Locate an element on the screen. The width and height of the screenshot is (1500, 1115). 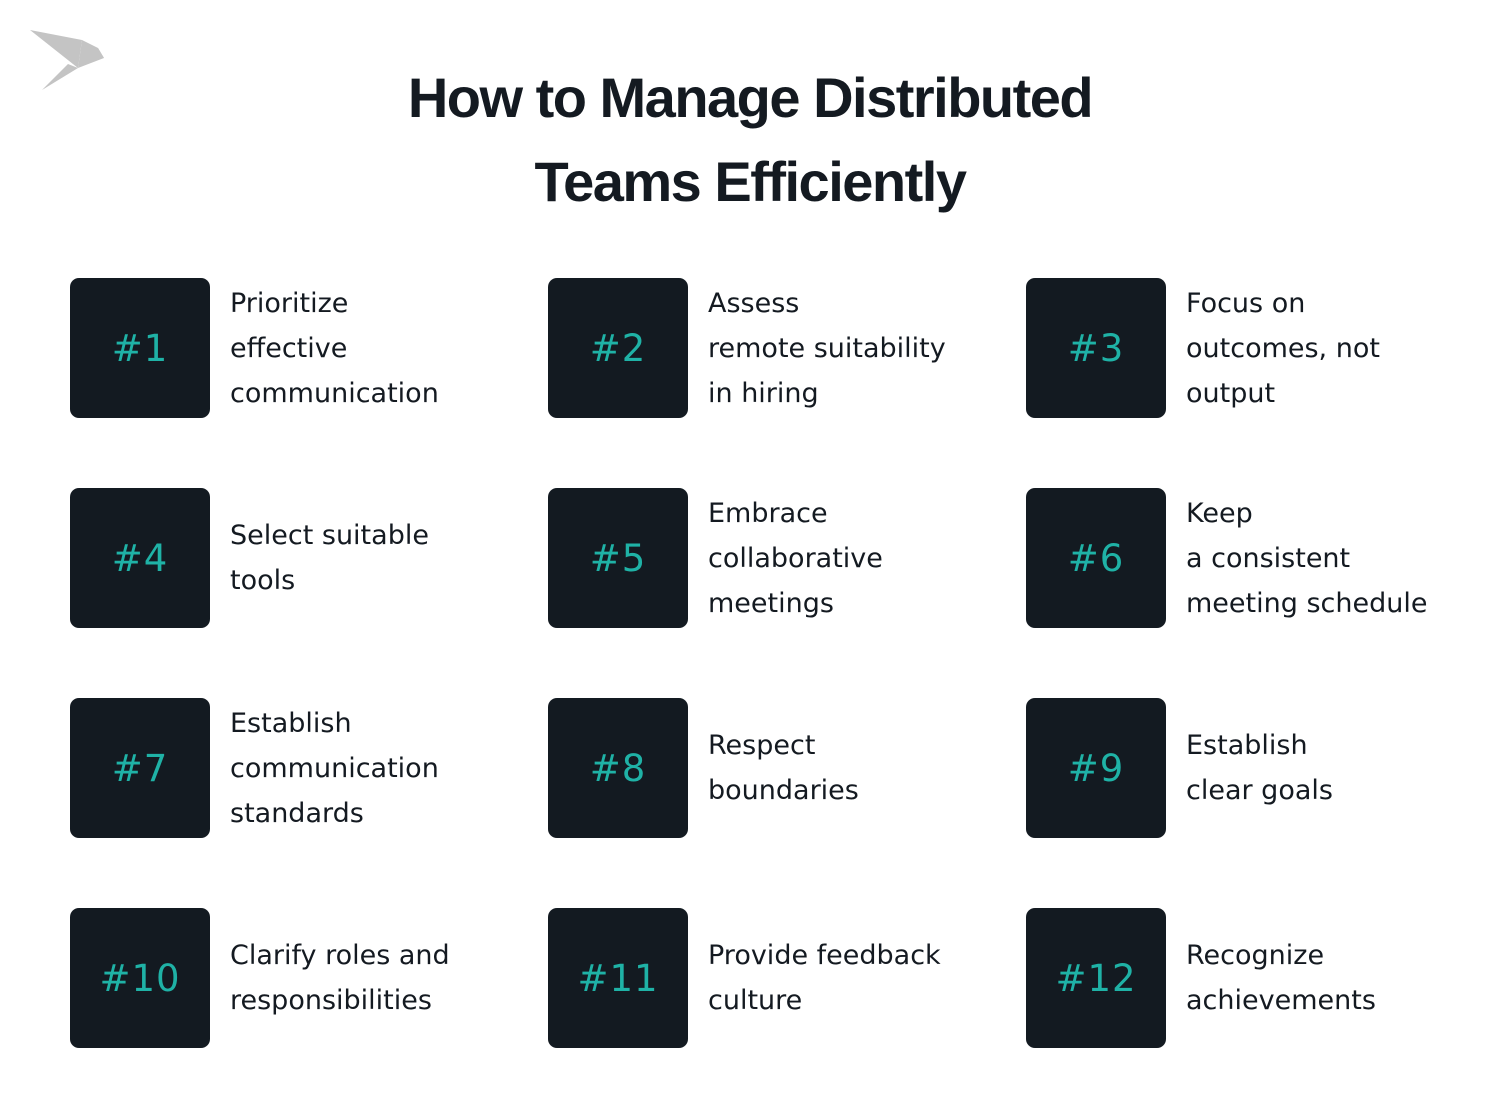
tip-label-line: Keep is located at coordinates (1219, 513).